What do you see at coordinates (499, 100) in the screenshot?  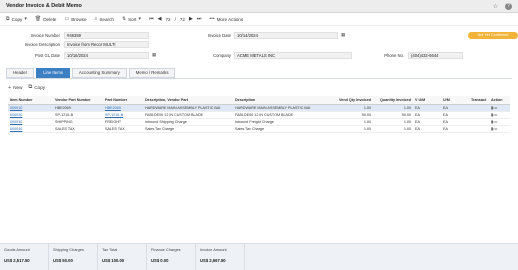 I see `column-header: Action` at bounding box center [499, 100].